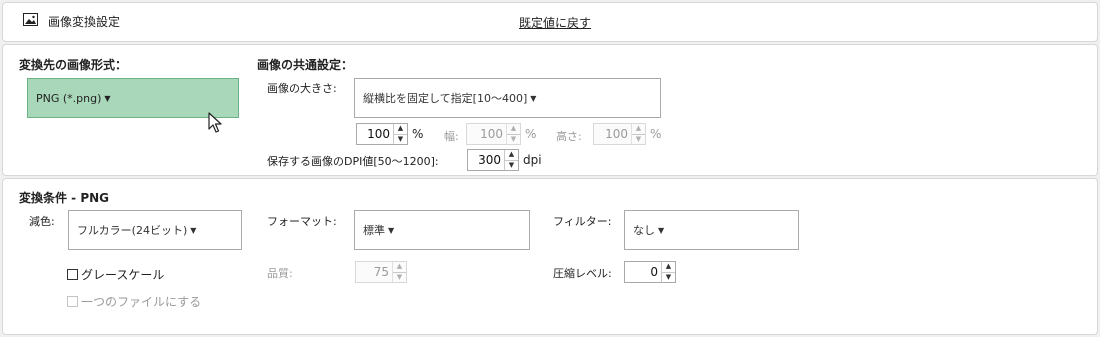 The height and width of the screenshot is (337, 1100). Describe the element at coordinates (84, 22) in the screenshot. I see `page-title: 画像変換設定` at that location.